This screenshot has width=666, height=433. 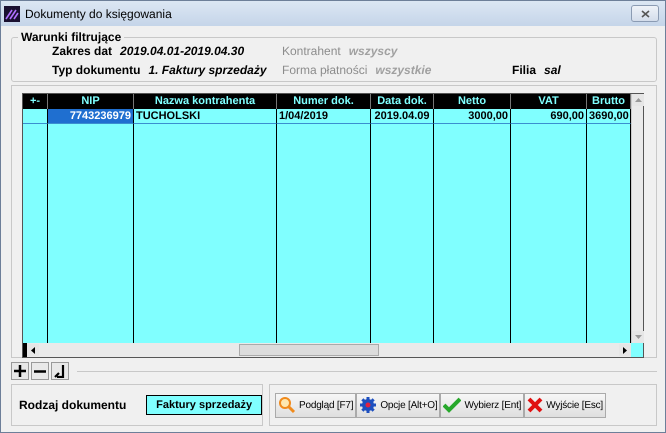 I want to click on table-cell: 3000,00, so click(x=472, y=116).